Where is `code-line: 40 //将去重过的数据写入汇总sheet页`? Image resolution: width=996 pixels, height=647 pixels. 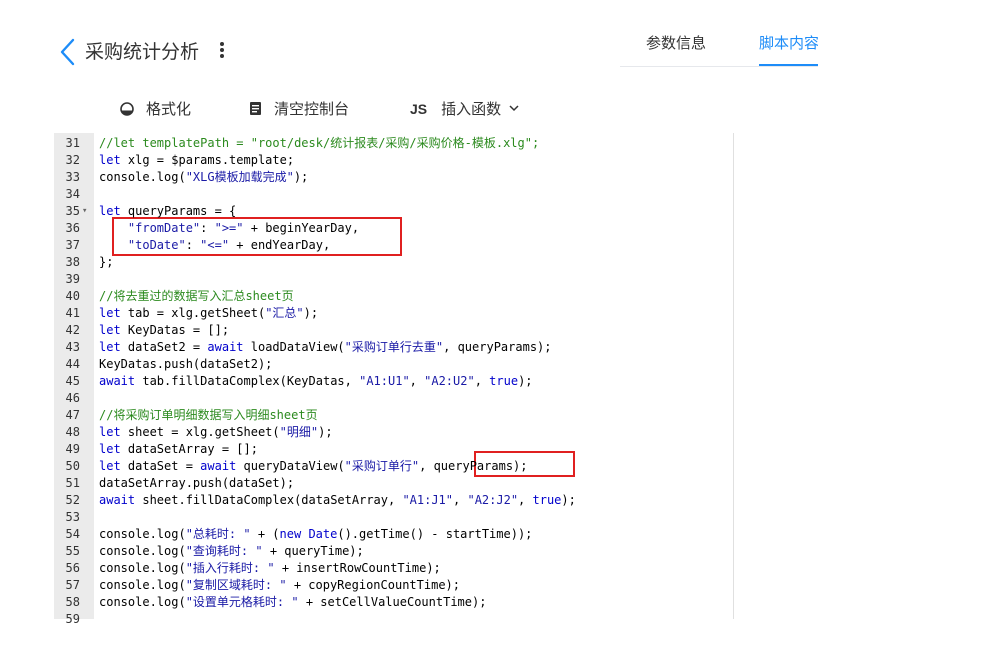 code-line: 40 //将去重过的数据写入汇总sheet页 is located at coordinates (393, 296).